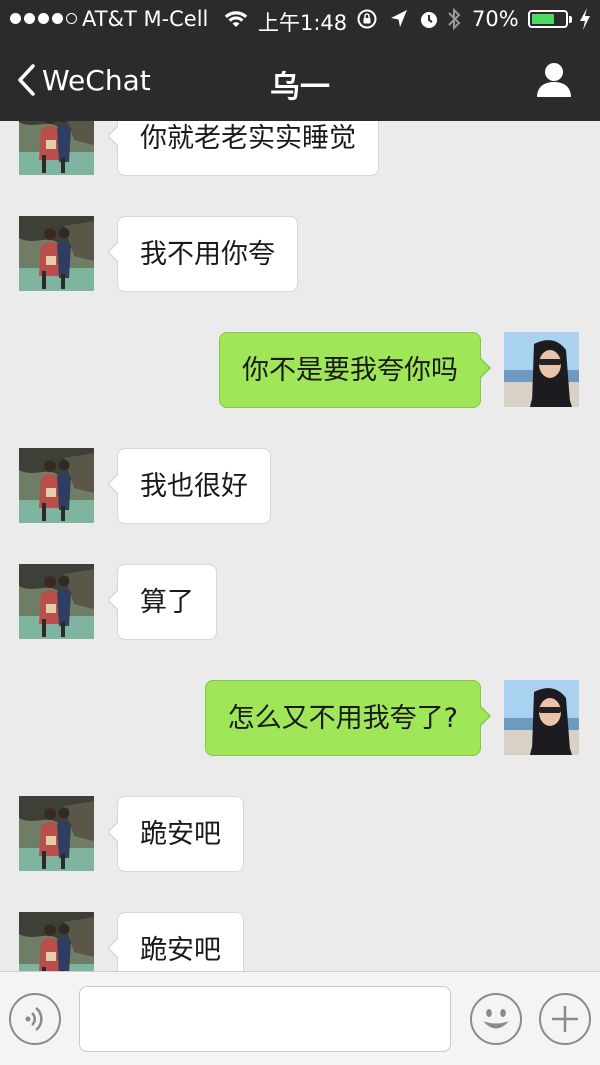 This screenshot has width=600, height=1065. What do you see at coordinates (189, 486) in the screenshot?
I see `message-bubble: 我也很好` at bounding box center [189, 486].